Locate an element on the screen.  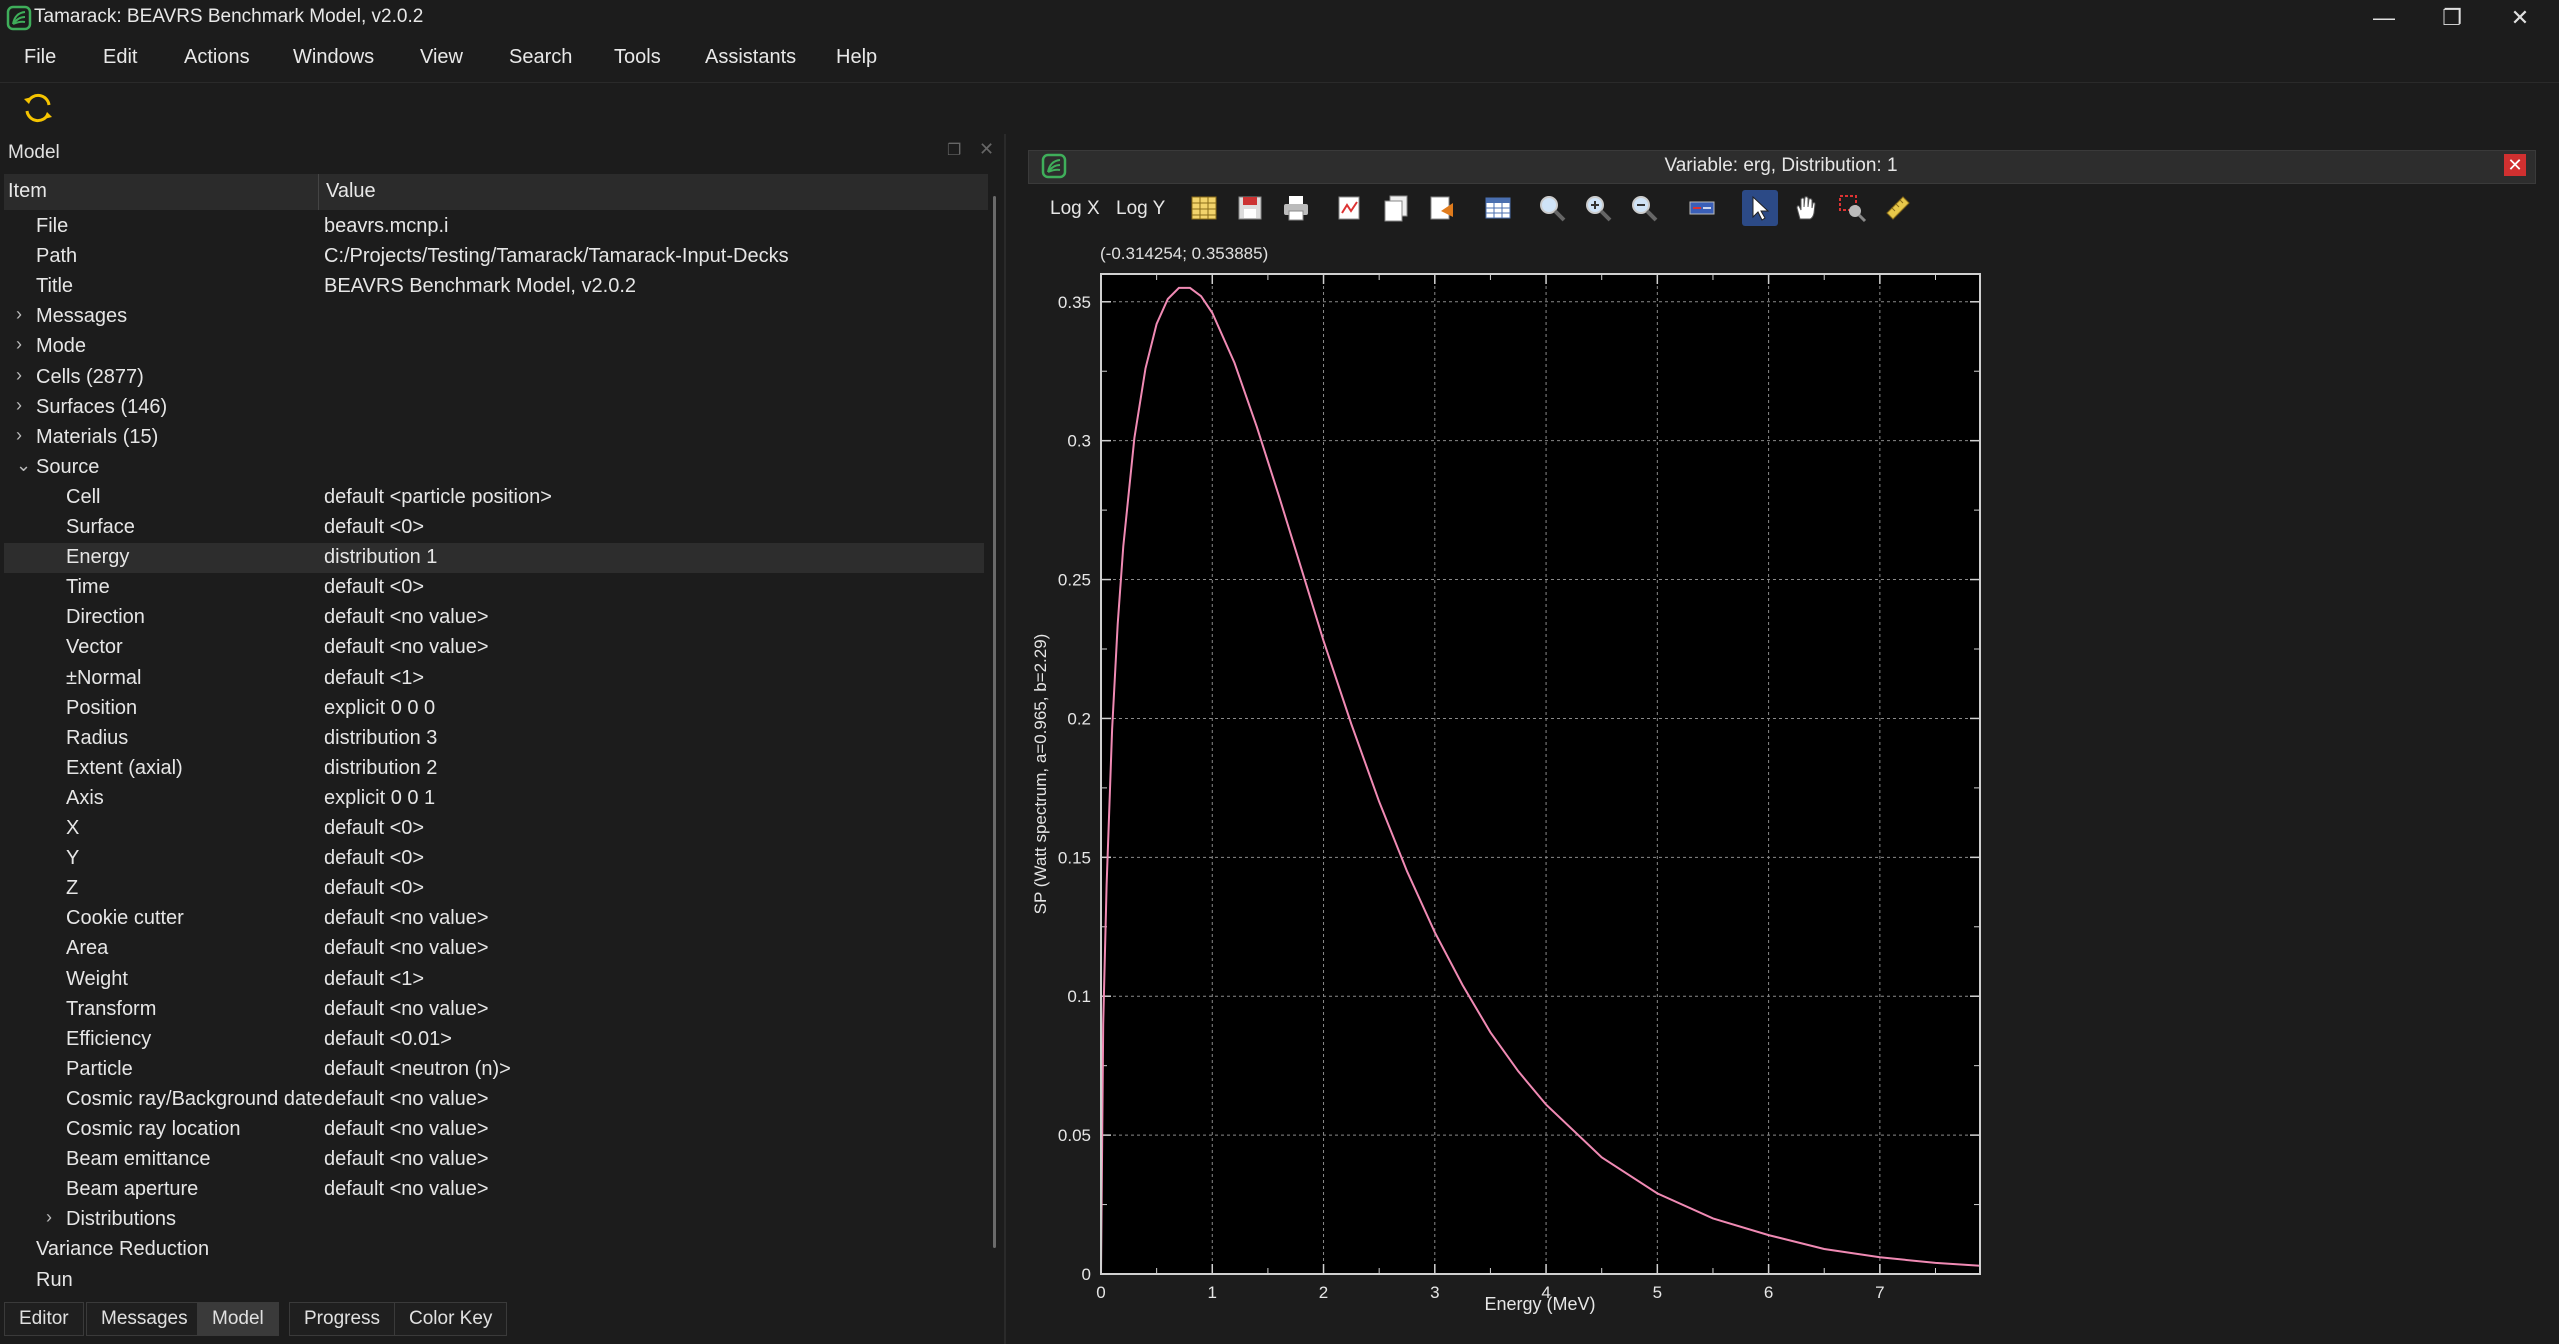
menu-edit: Edit is located at coordinates (120, 57).